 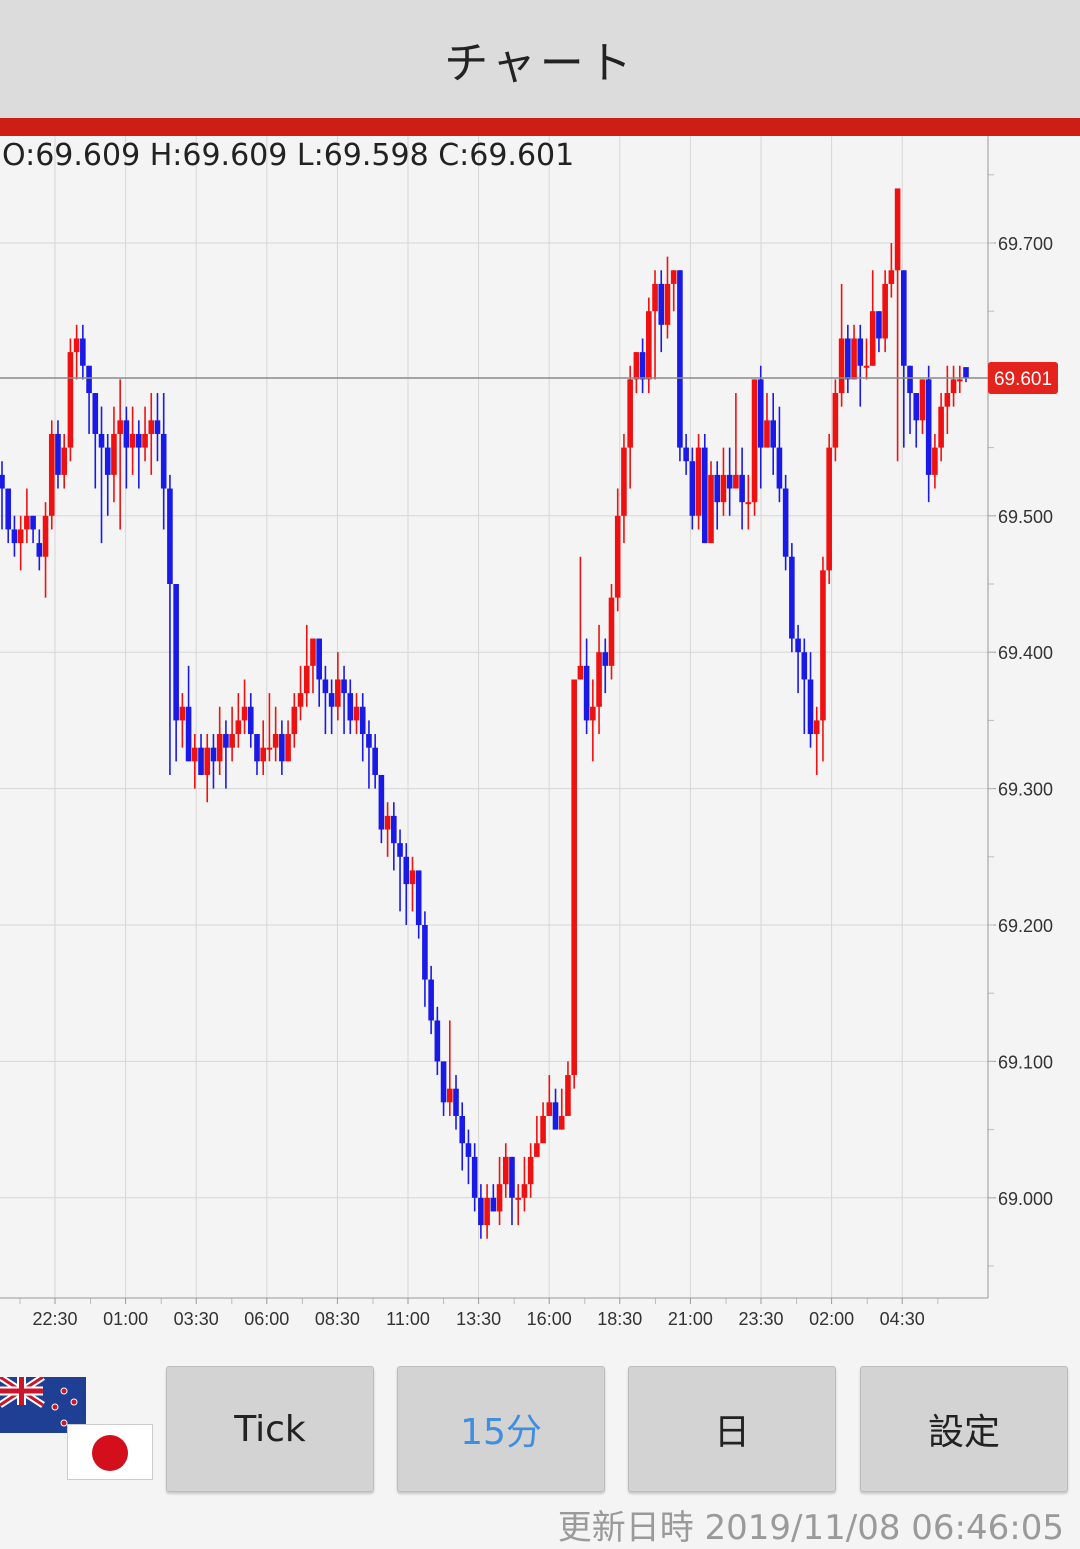 I want to click on japan-flag, so click(x=110, y=1452).